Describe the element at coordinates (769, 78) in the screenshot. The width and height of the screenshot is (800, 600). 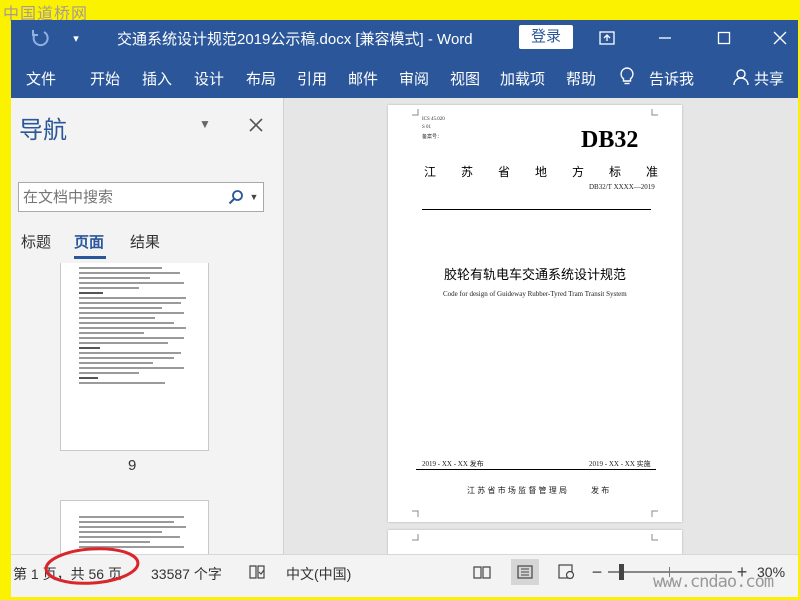
I see `share-button: 共享` at that location.